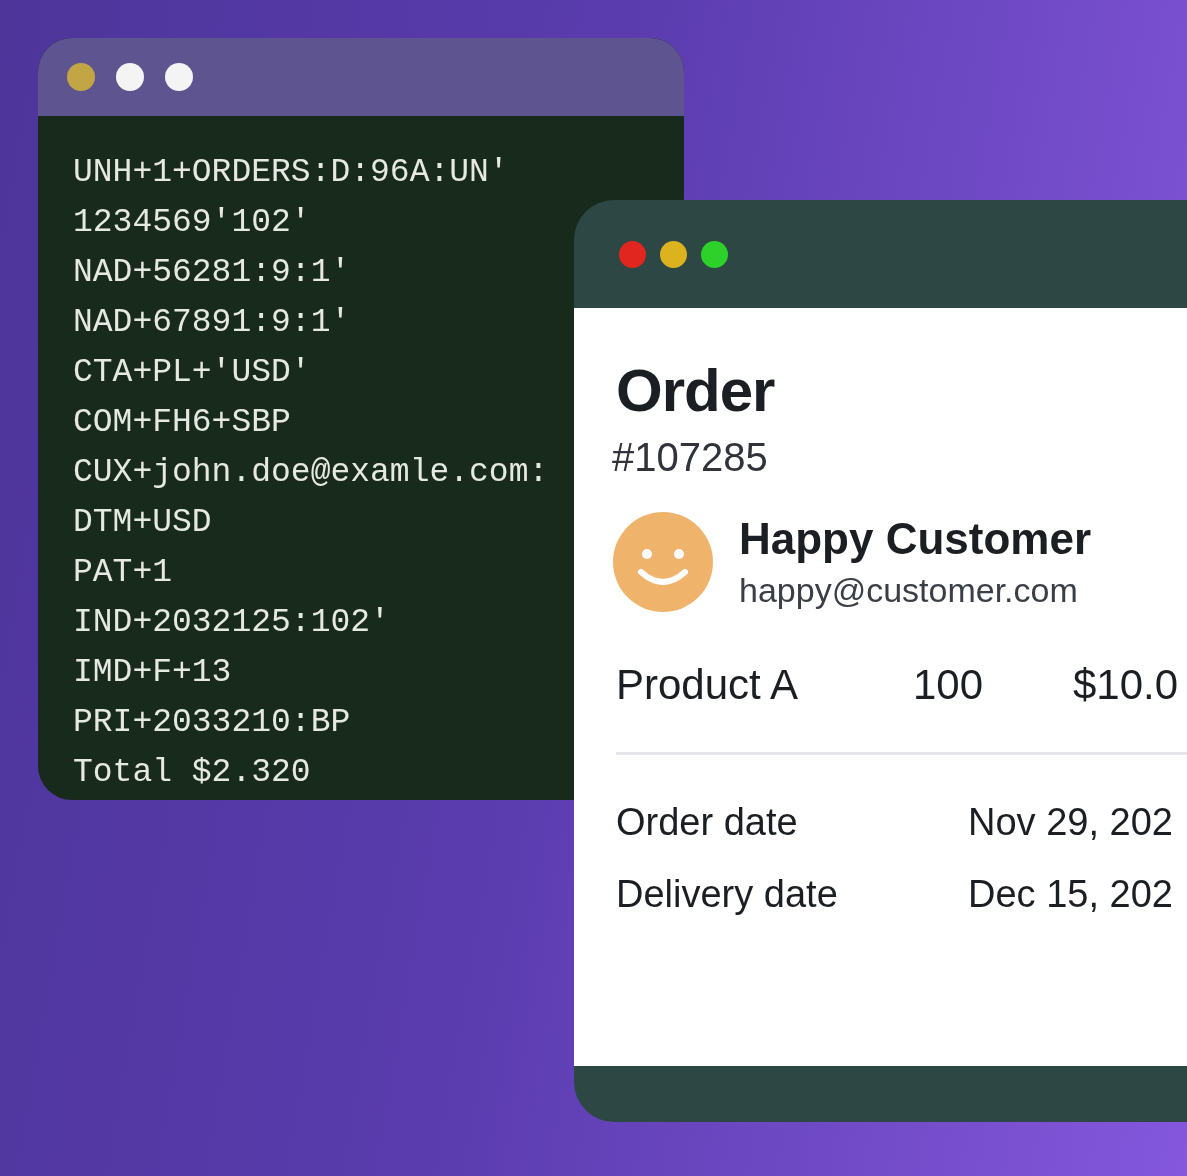  I want to click on code-line: Total $2.320, so click(192, 773).